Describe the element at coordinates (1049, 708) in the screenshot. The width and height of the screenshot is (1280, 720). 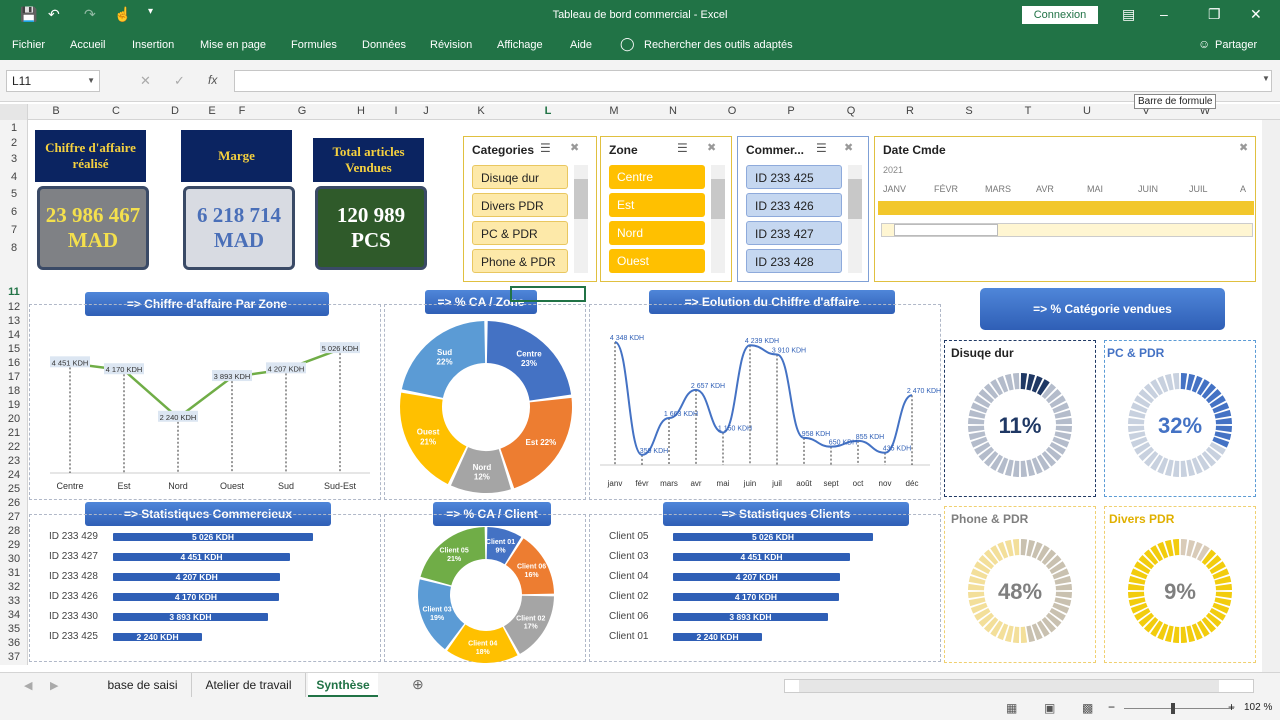
I see `page-layout-icon: ▣` at that location.